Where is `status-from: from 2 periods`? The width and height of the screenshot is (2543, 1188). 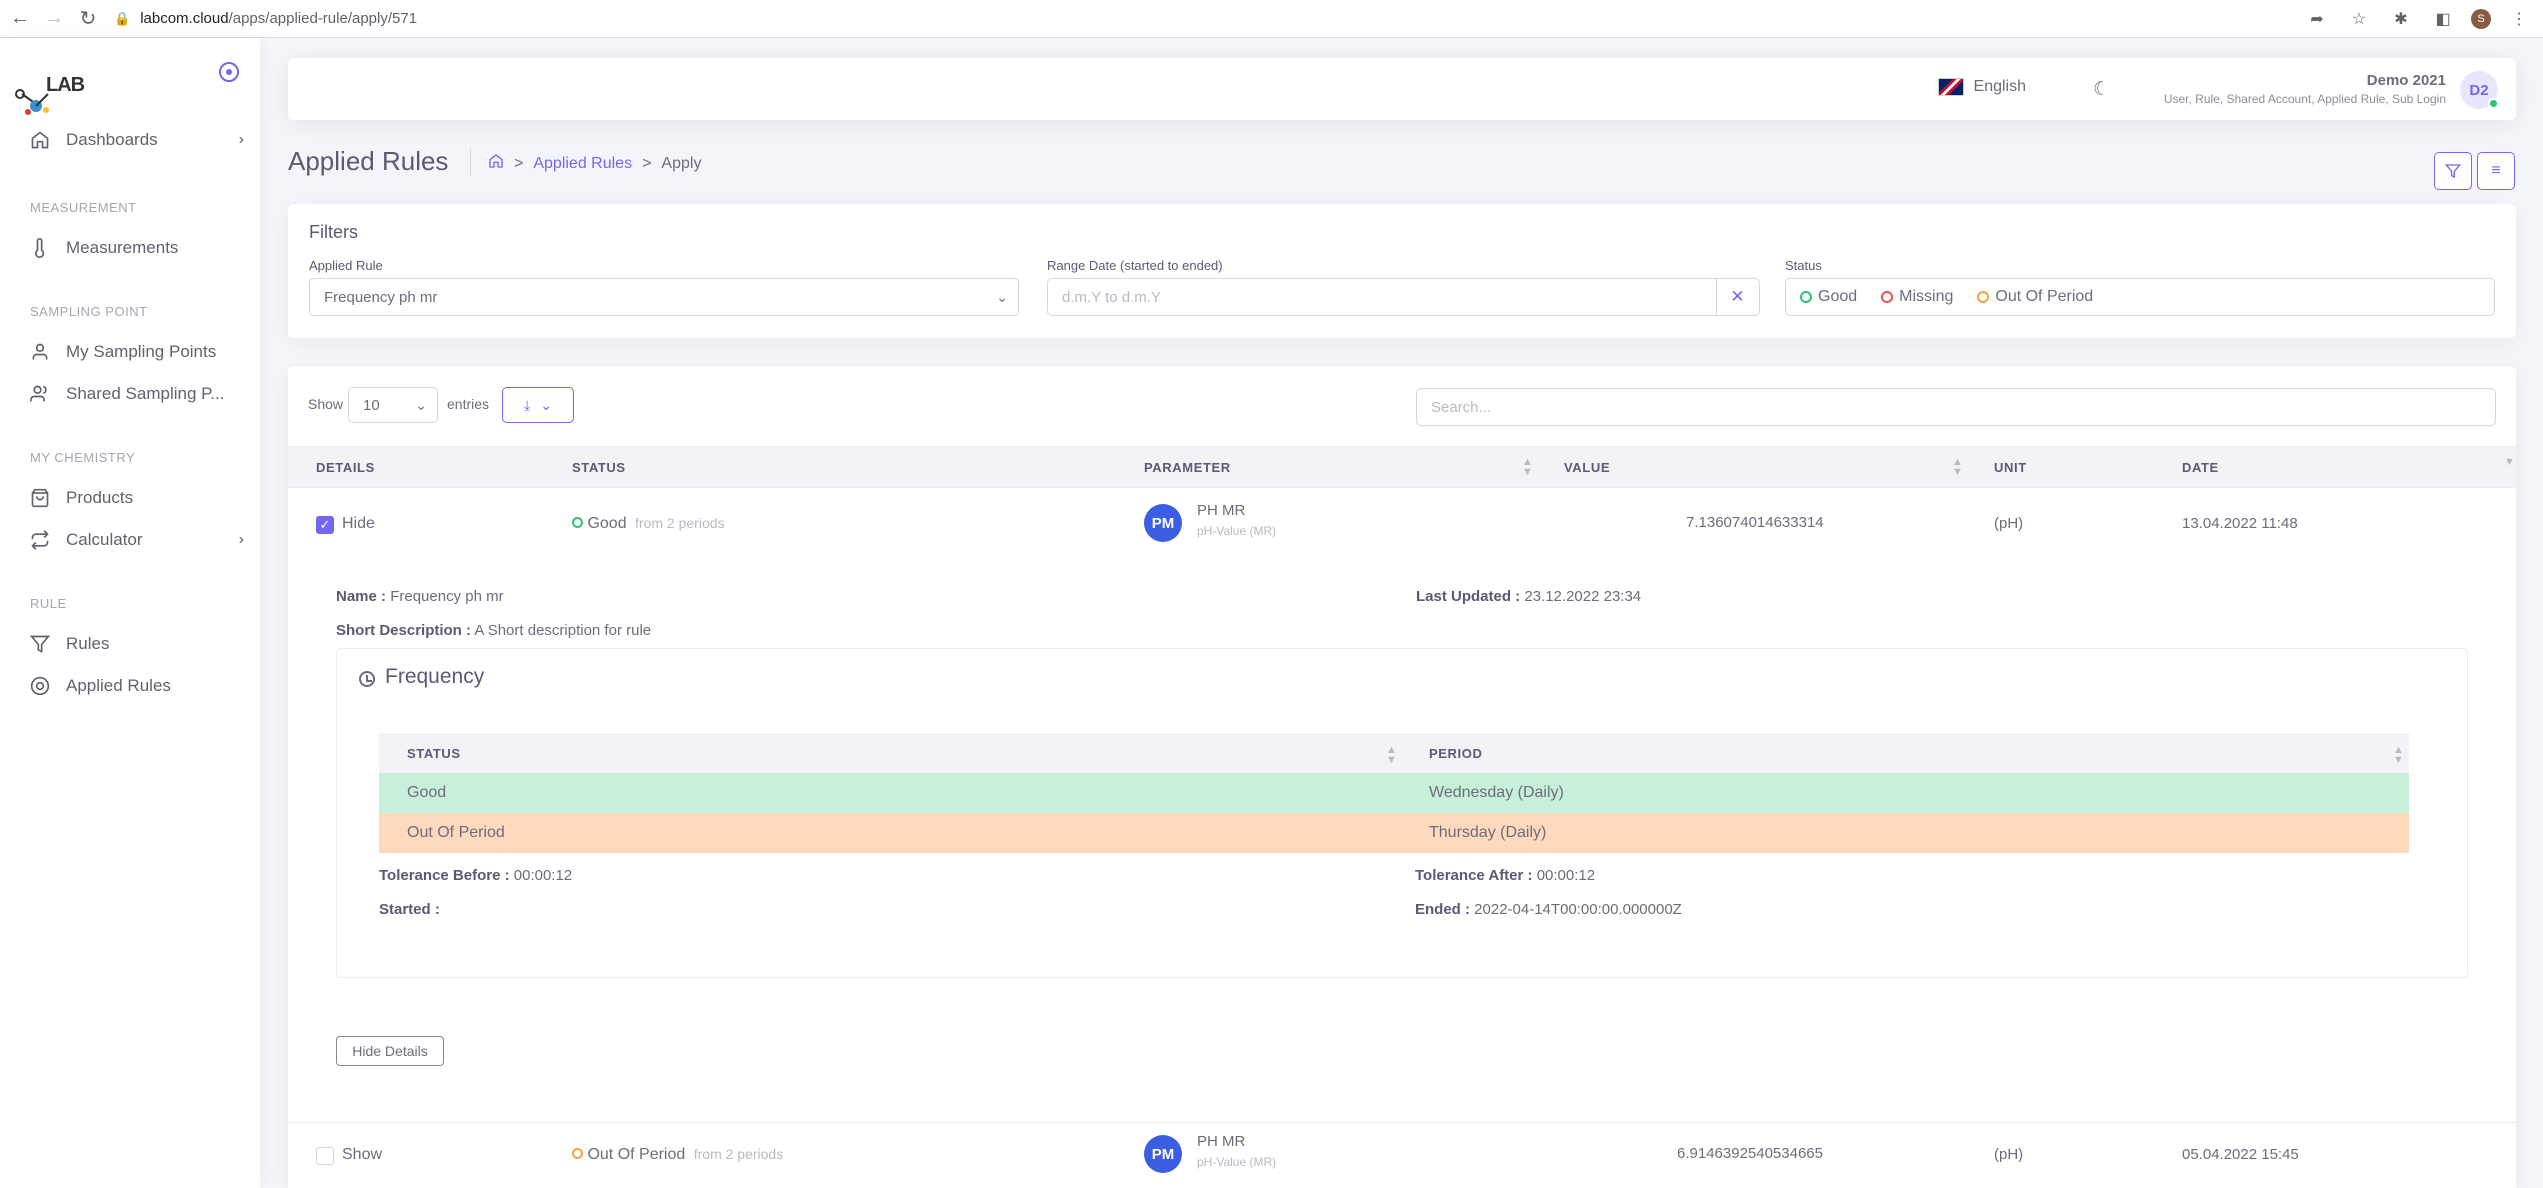
status-from: from 2 periods is located at coordinates (680, 523).